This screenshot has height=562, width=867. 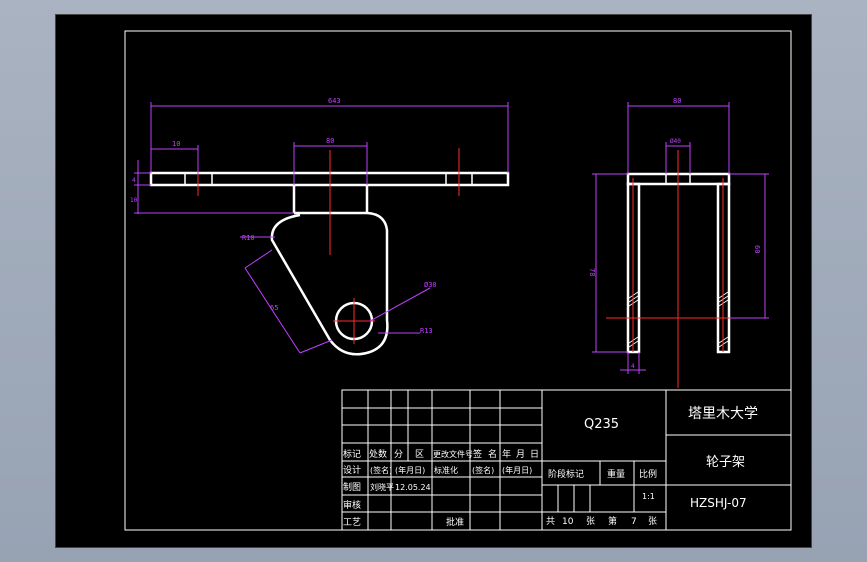 I want to click on header-div: 分, so click(x=398, y=454).